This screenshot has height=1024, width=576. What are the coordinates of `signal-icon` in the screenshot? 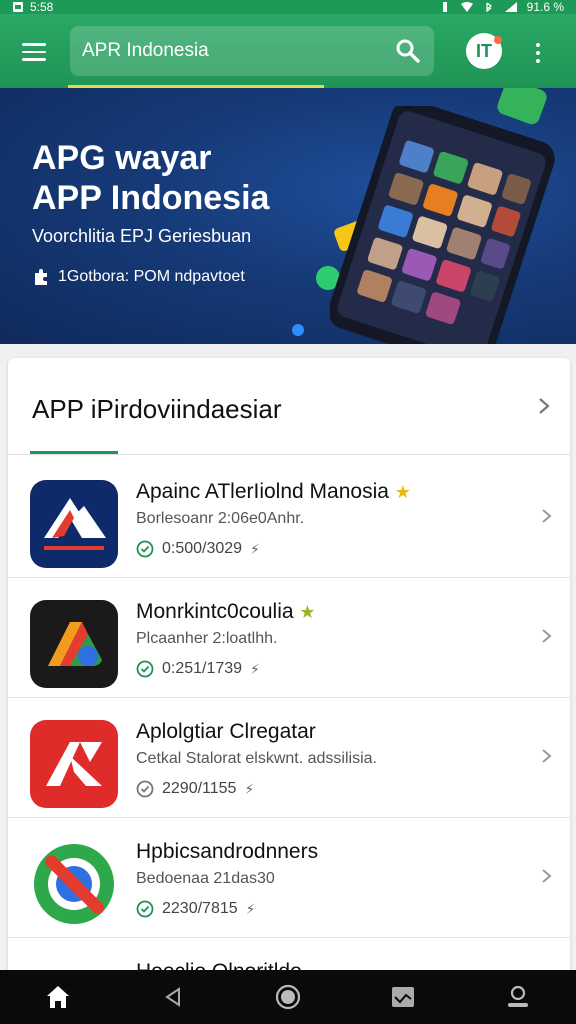 It's located at (510, 7).